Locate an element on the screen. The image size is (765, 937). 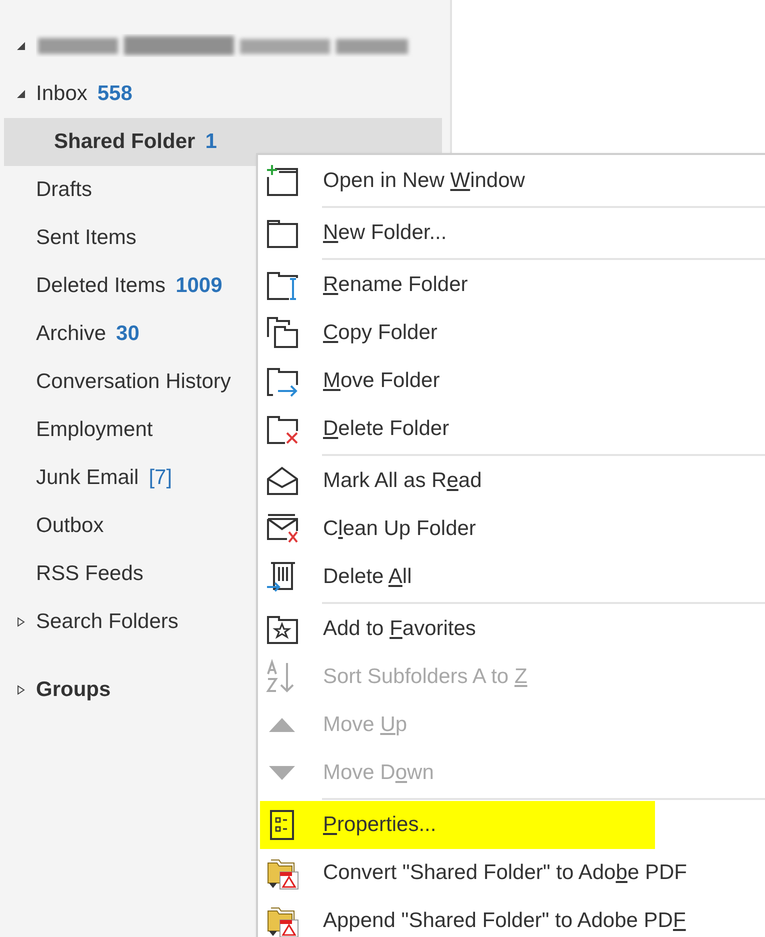
copy-folder-icon is located at coordinates (283, 333).